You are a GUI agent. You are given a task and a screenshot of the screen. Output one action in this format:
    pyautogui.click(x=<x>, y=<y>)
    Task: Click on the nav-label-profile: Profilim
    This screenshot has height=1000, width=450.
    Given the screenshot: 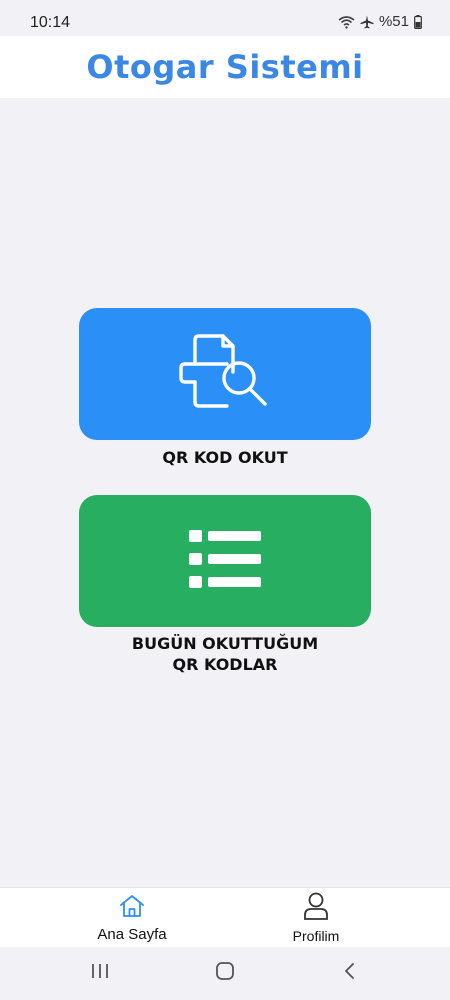 What is the action you would take?
    pyautogui.click(x=316, y=936)
    